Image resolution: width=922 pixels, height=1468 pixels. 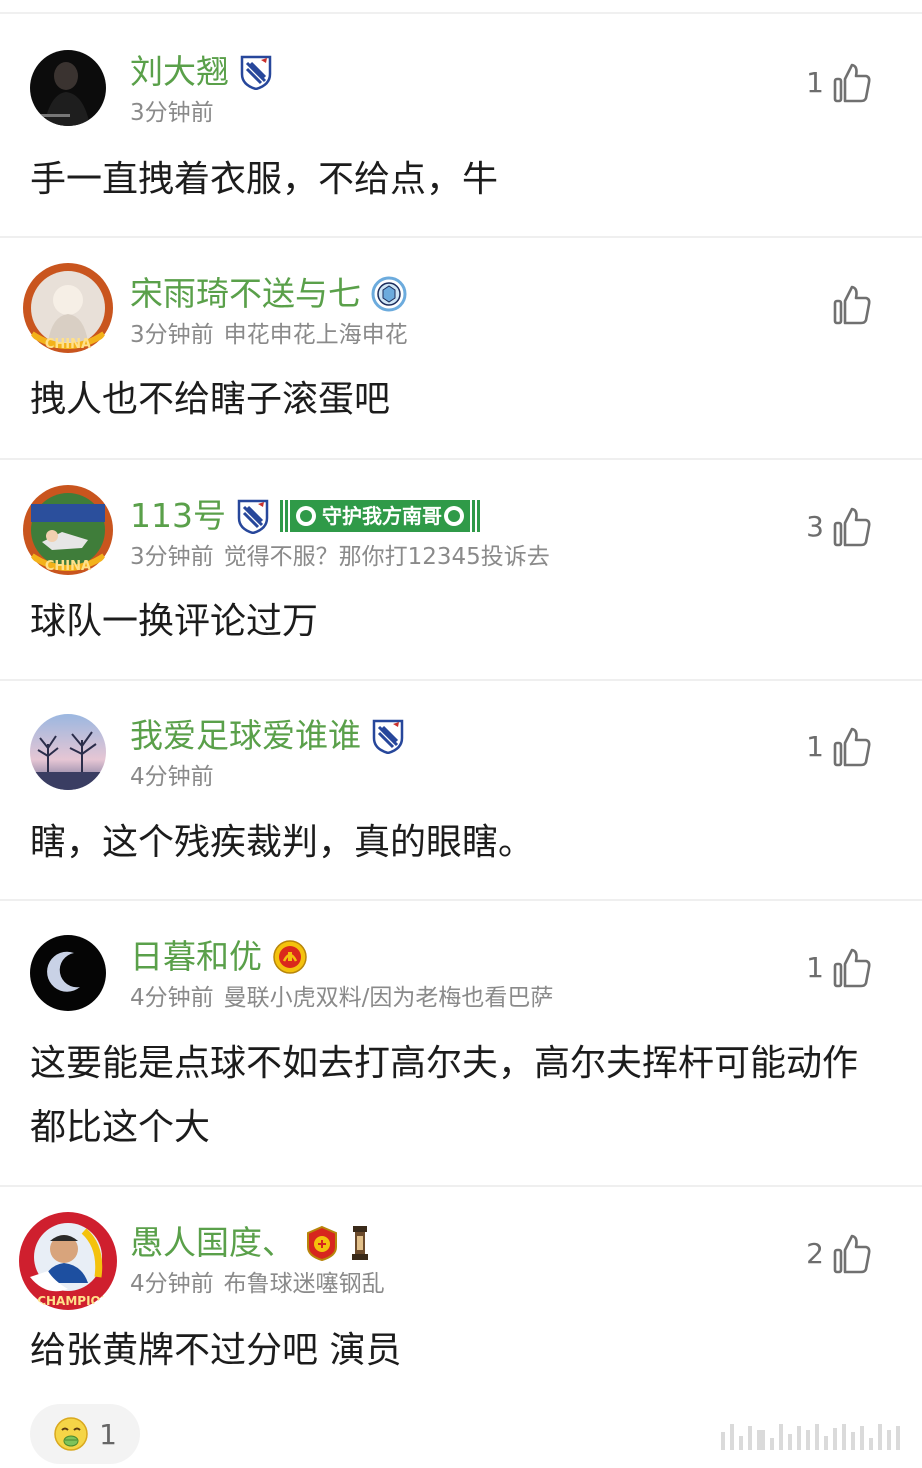 What do you see at coordinates (360, 1243) in the screenshot?
I see `trophy-badge-icon` at bounding box center [360, 1243].